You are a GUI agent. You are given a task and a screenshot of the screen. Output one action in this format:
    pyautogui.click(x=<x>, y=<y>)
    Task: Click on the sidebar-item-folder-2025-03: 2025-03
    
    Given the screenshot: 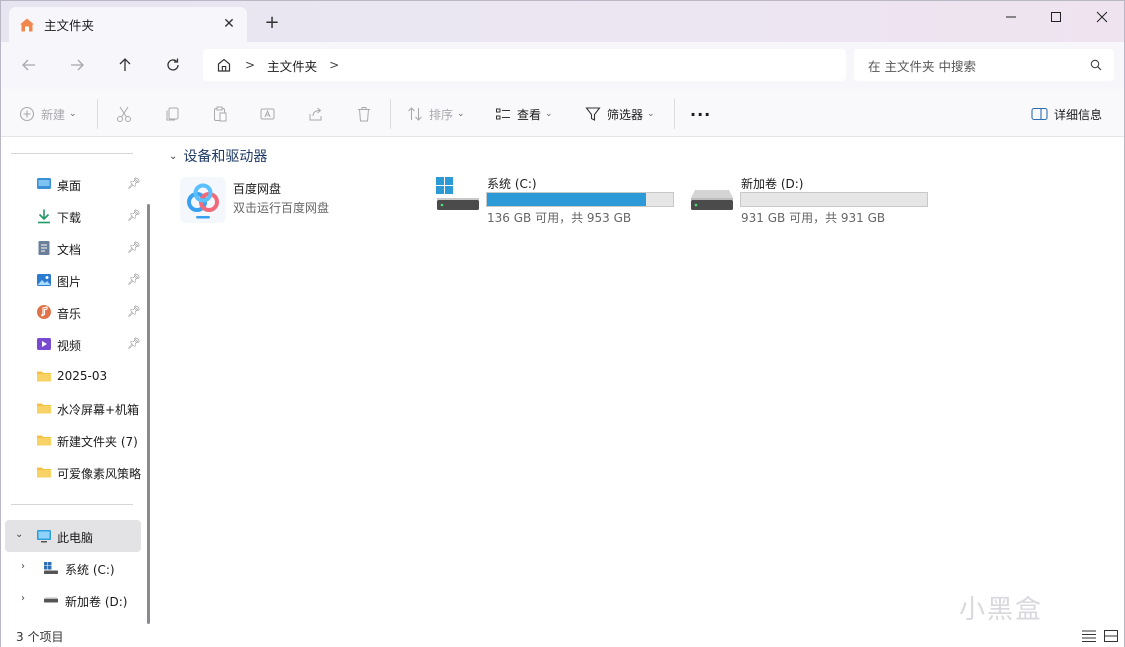 What is the action you would take?
    pyautogui.click(x=74, y=376)
    